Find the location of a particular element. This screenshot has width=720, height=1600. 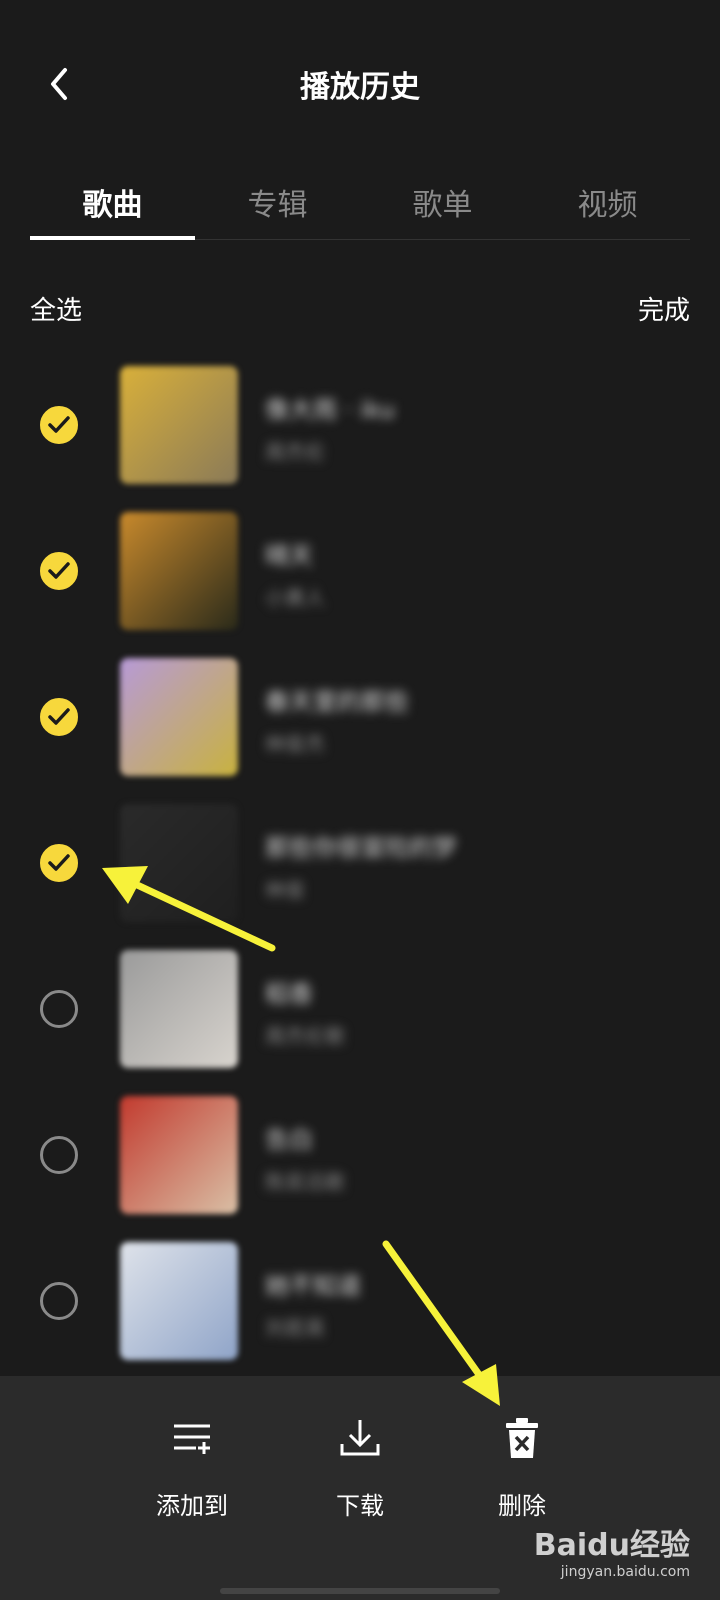

header: 播放历史 is located at coordinates (360, 85).